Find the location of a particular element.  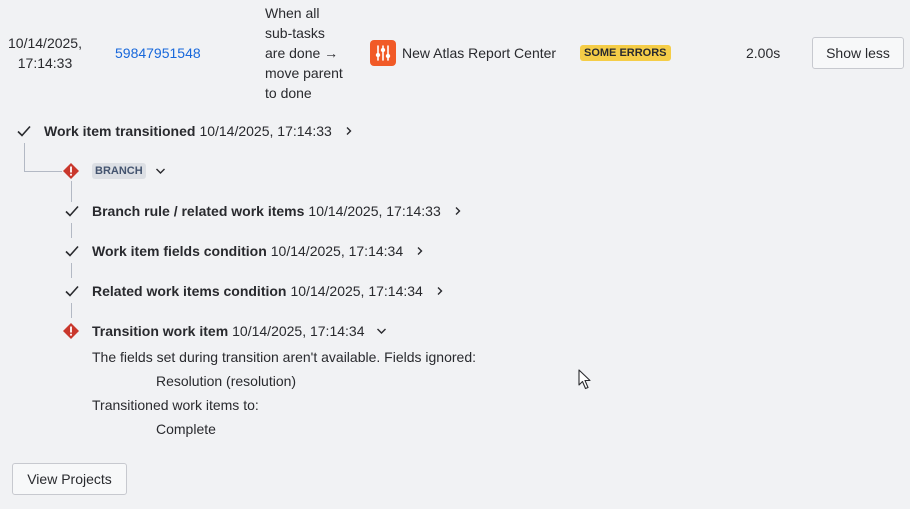

trace-step-title: Related work items condition is located at coordinates (189, 291).